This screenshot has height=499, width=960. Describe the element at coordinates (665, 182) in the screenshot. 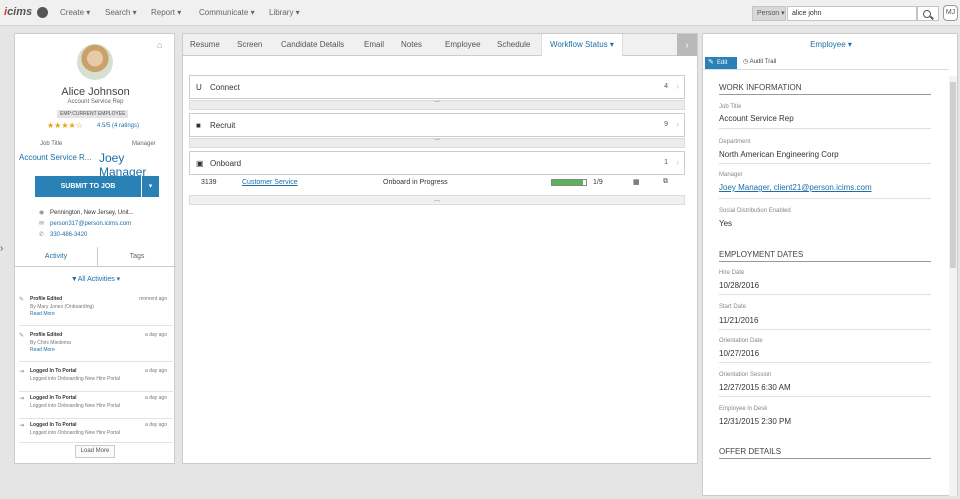

I see `message-icon: ⧉` at that location.